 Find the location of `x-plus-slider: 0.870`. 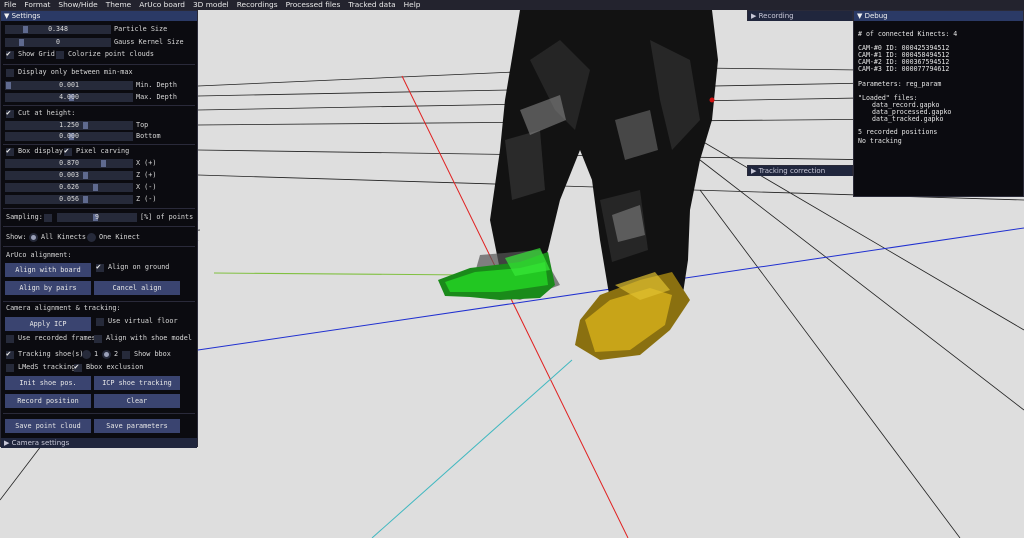

x-plus-slider: 0.870 is located at coordinates (69, 163).